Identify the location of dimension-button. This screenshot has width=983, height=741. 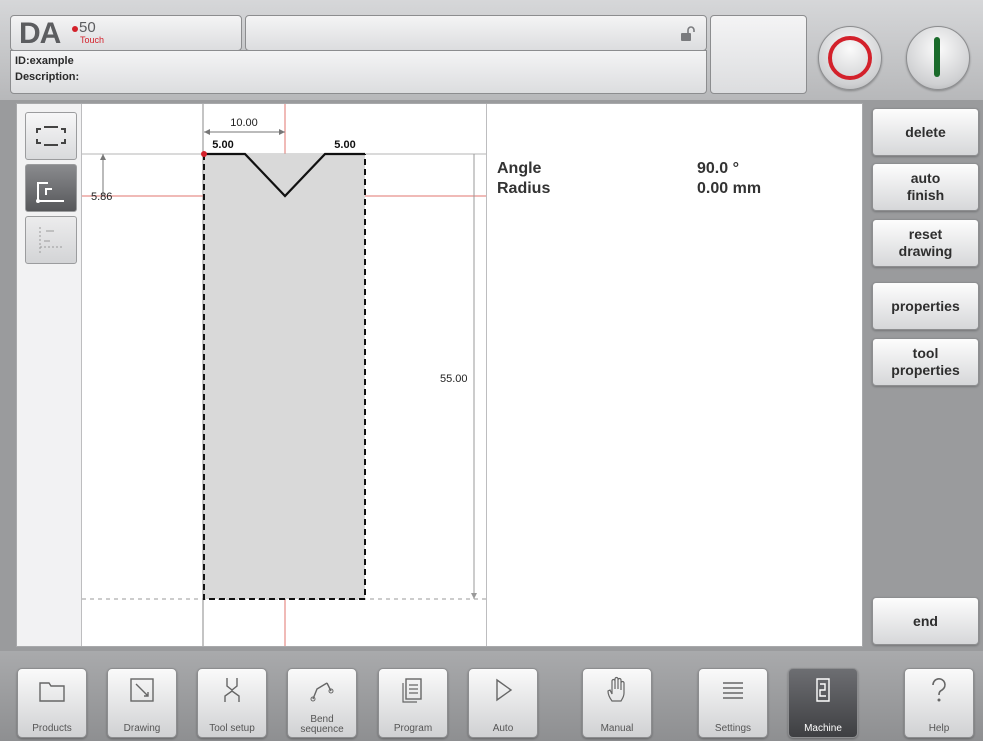
(51, 240).